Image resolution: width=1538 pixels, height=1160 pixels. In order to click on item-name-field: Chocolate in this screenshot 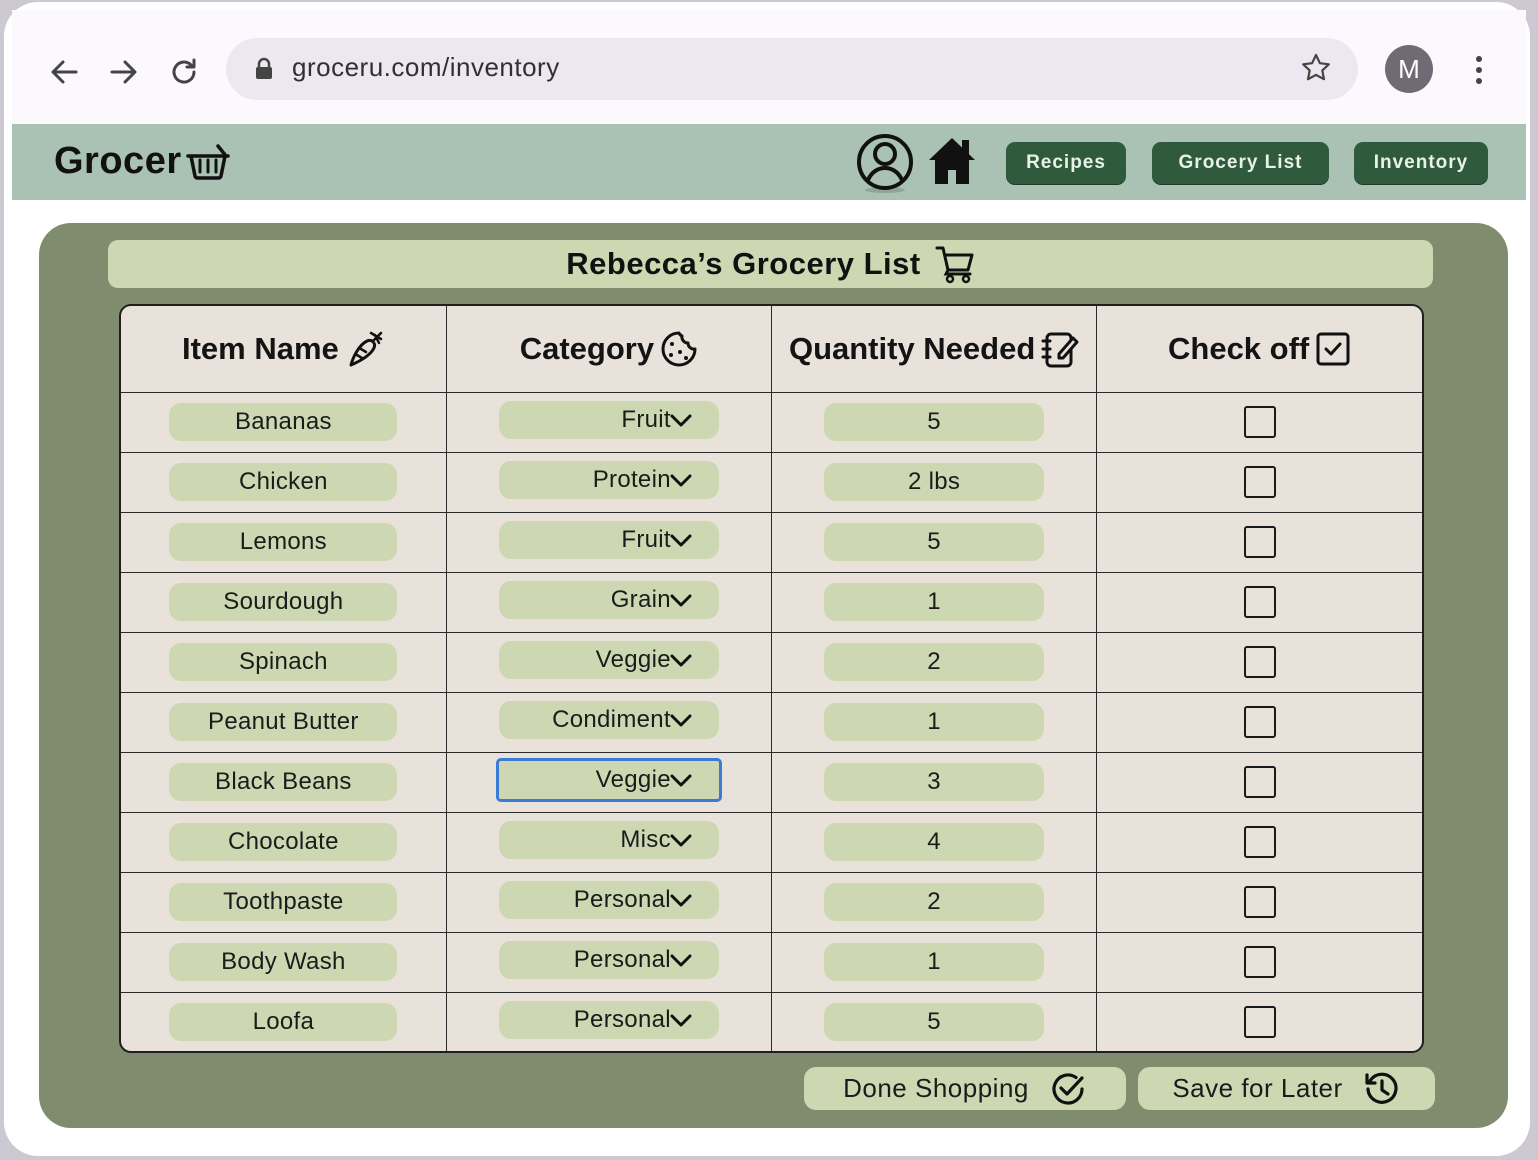, I will do `click(283, 842)`.